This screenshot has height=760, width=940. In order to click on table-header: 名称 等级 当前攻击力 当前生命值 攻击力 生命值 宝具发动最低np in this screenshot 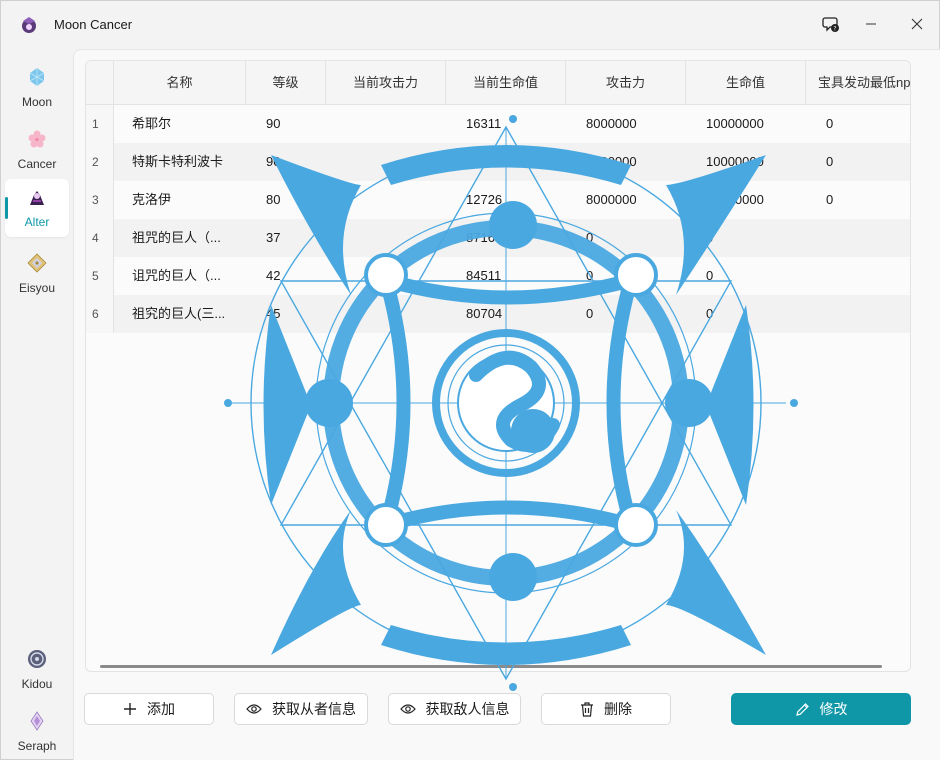, I will do `click(498, 83)`.